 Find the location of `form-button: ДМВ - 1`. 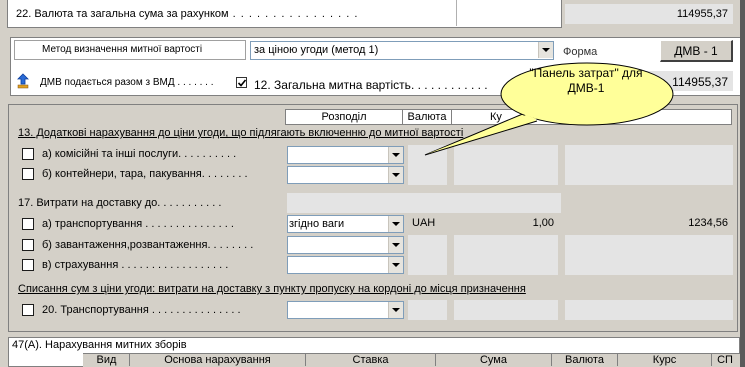

form-button: ДМВ - 1 is located at coordinates (696, 51).